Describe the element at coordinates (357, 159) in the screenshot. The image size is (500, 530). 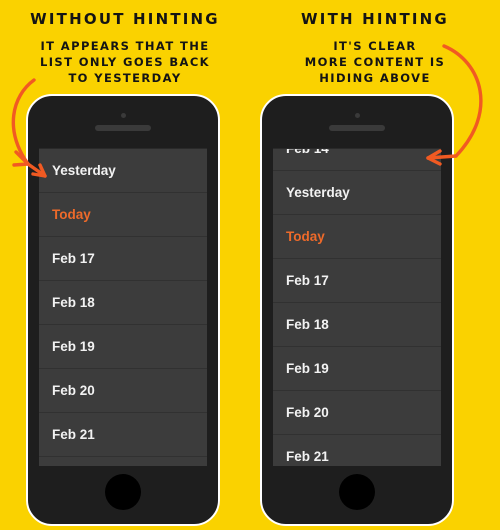
I see `list-item-clipped-top: Feb 14` at that location.